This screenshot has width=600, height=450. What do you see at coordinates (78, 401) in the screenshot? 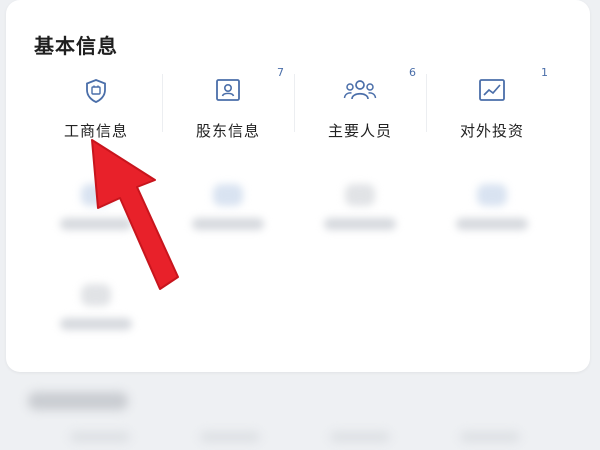
I see `blurred-section-title` at bounding box center [78, 401].